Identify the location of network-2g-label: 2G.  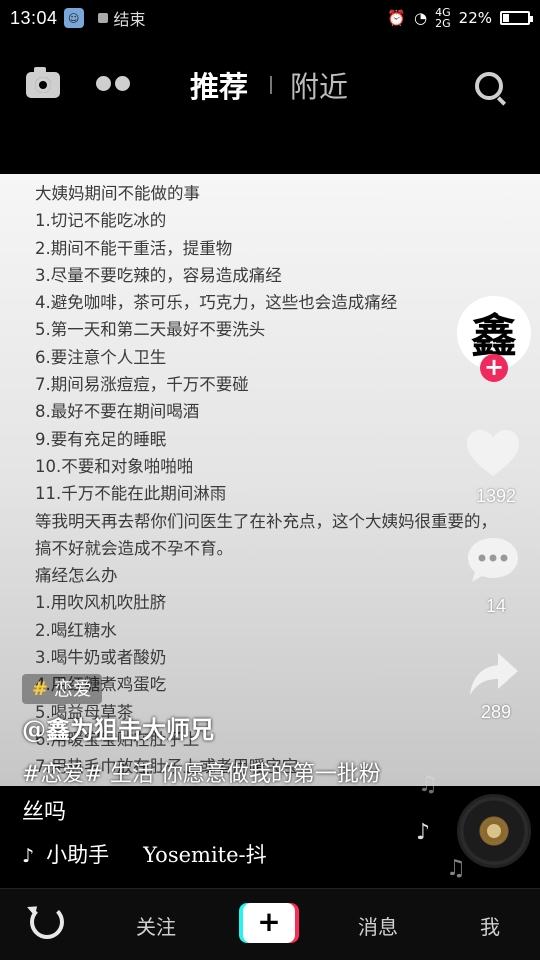
(443, 23).